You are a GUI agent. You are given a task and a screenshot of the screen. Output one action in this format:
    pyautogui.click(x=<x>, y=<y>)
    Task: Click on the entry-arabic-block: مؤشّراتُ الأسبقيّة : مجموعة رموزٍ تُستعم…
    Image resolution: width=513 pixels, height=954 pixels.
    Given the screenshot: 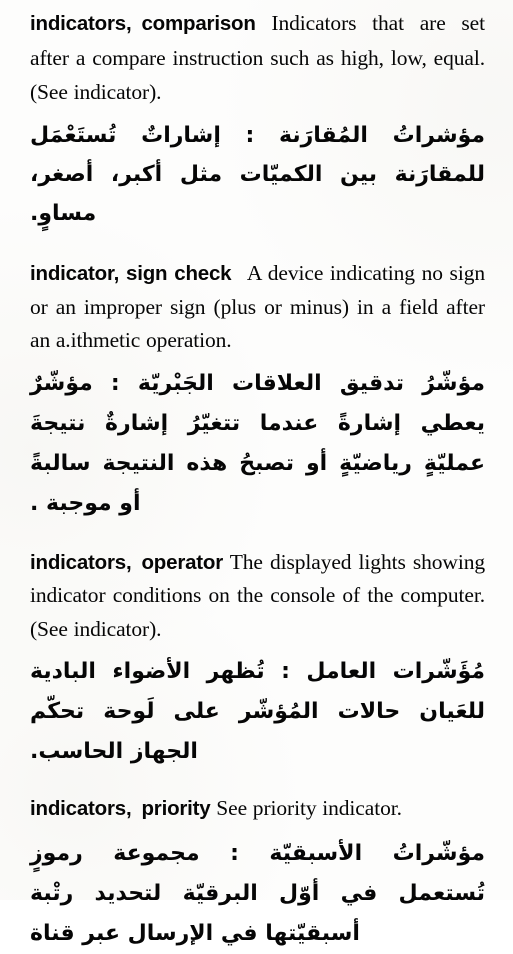 What is the action you would take?
    pyautogui.click(x=257, y=894)
    